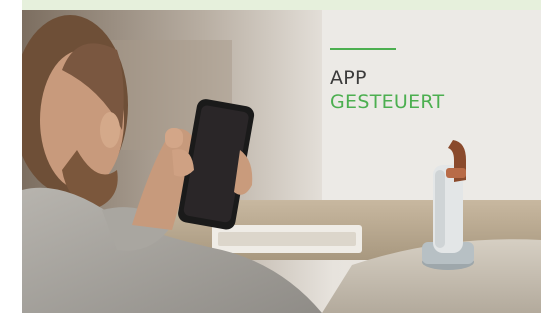 The height and width of the screenshot is (313, 541). What do you see at coordinates (348, 78) in the screenshot?
I see `headline-line-app: APP` at bounding box center [348, 78].